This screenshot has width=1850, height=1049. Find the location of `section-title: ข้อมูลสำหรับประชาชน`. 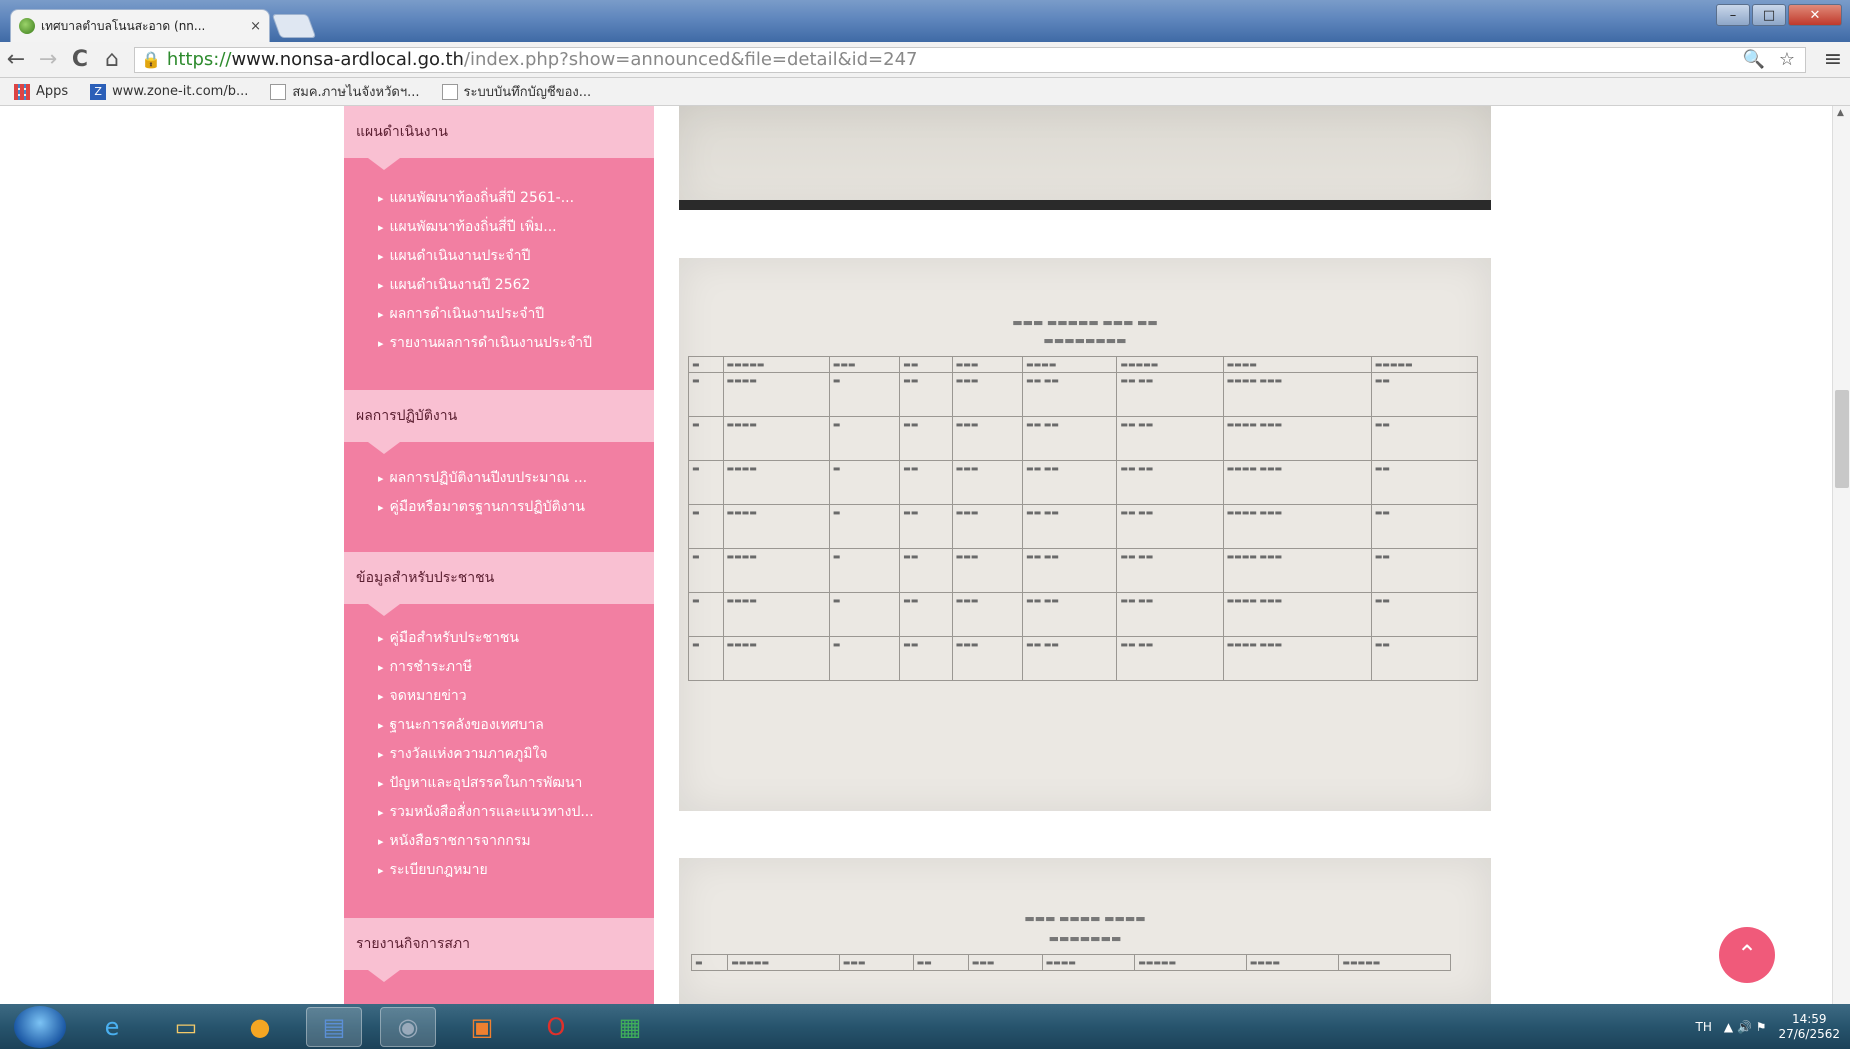

section-title: ข้อมูลสำหรับประชาชน is located at coordinates (425, 578).